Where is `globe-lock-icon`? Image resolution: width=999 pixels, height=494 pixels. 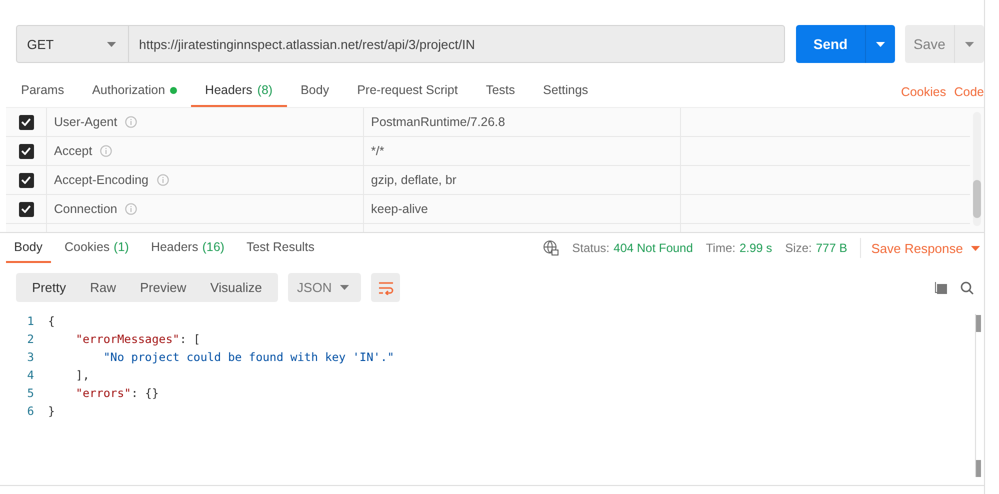 globe-lock-icon is located at coordinates (551, 248).